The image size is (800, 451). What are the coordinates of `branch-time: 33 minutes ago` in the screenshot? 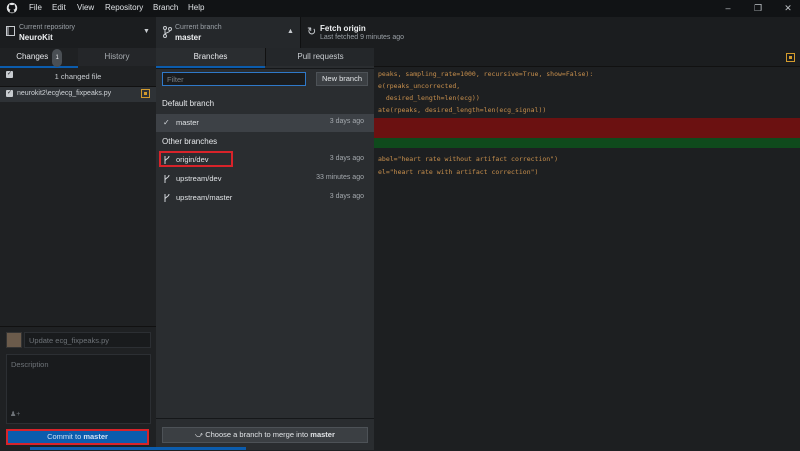 It's located at (340, 177).